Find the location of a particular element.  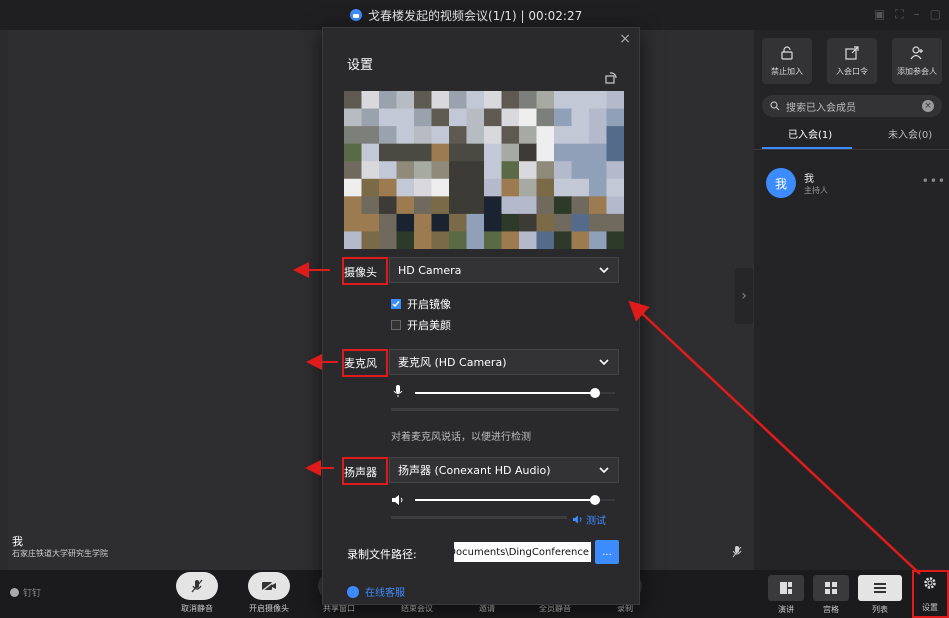

microphone-hint: 对着麦克风说话，以便进行检测 is located at coordinates (461, 437).